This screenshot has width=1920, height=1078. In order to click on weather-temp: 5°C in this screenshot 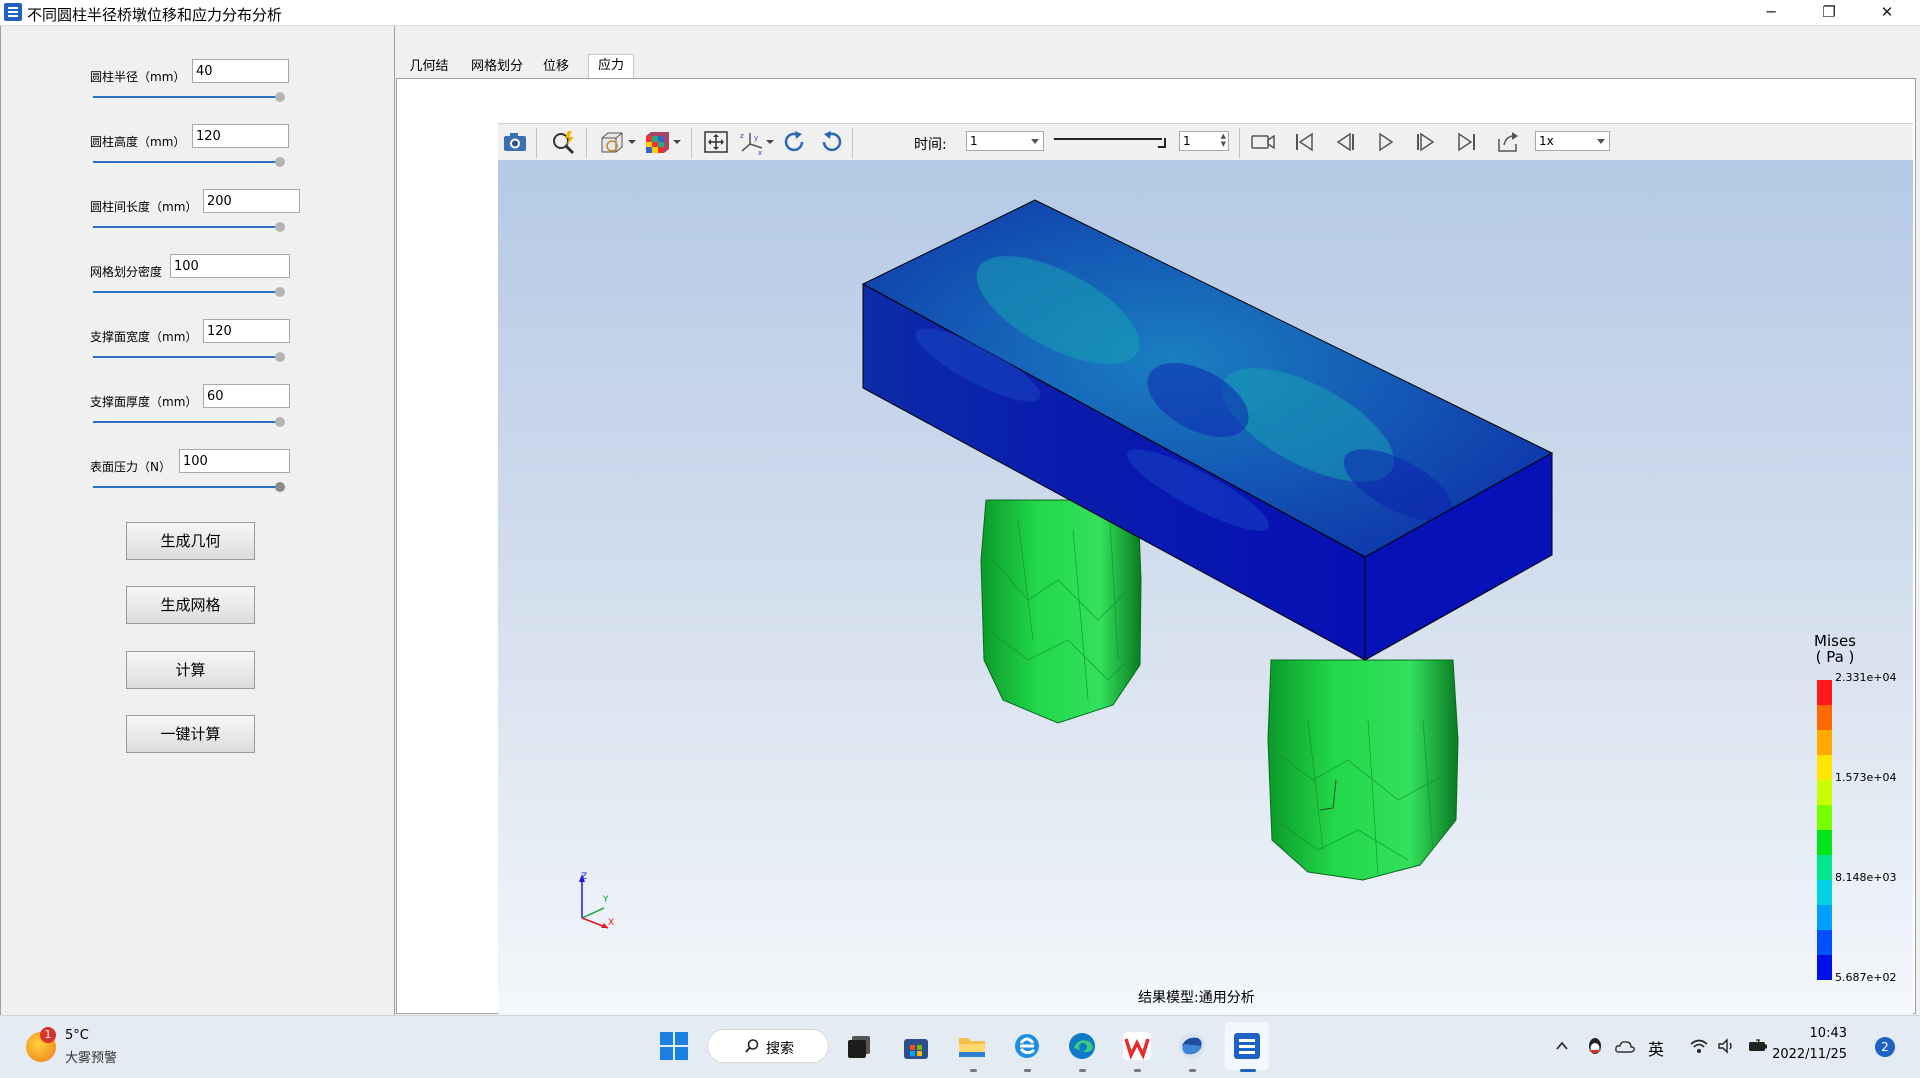, I will do `click(77, 1035)`.